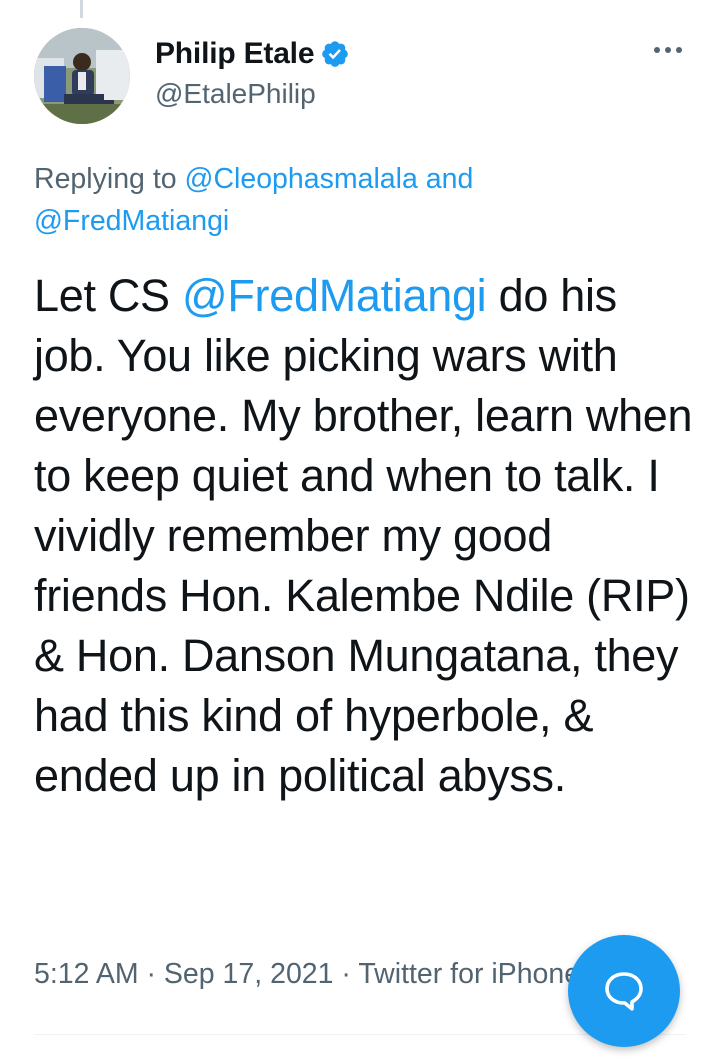  Describe the element at coordinates (131, 221) in the screenshot. I see `reply-mention-fredmatiangi: @FredMatiangi` at that location.